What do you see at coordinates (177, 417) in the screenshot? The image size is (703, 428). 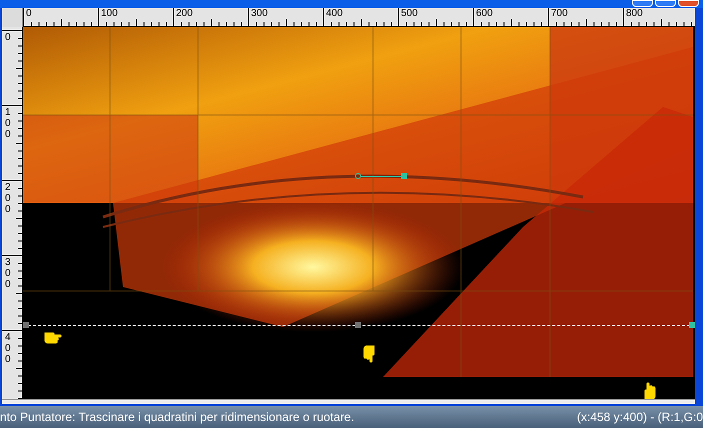 I see `status-hint: nto Puntatore: Trascinare i quadratini per ridimensionare o ruotare.` at bounding box center [177, 417].